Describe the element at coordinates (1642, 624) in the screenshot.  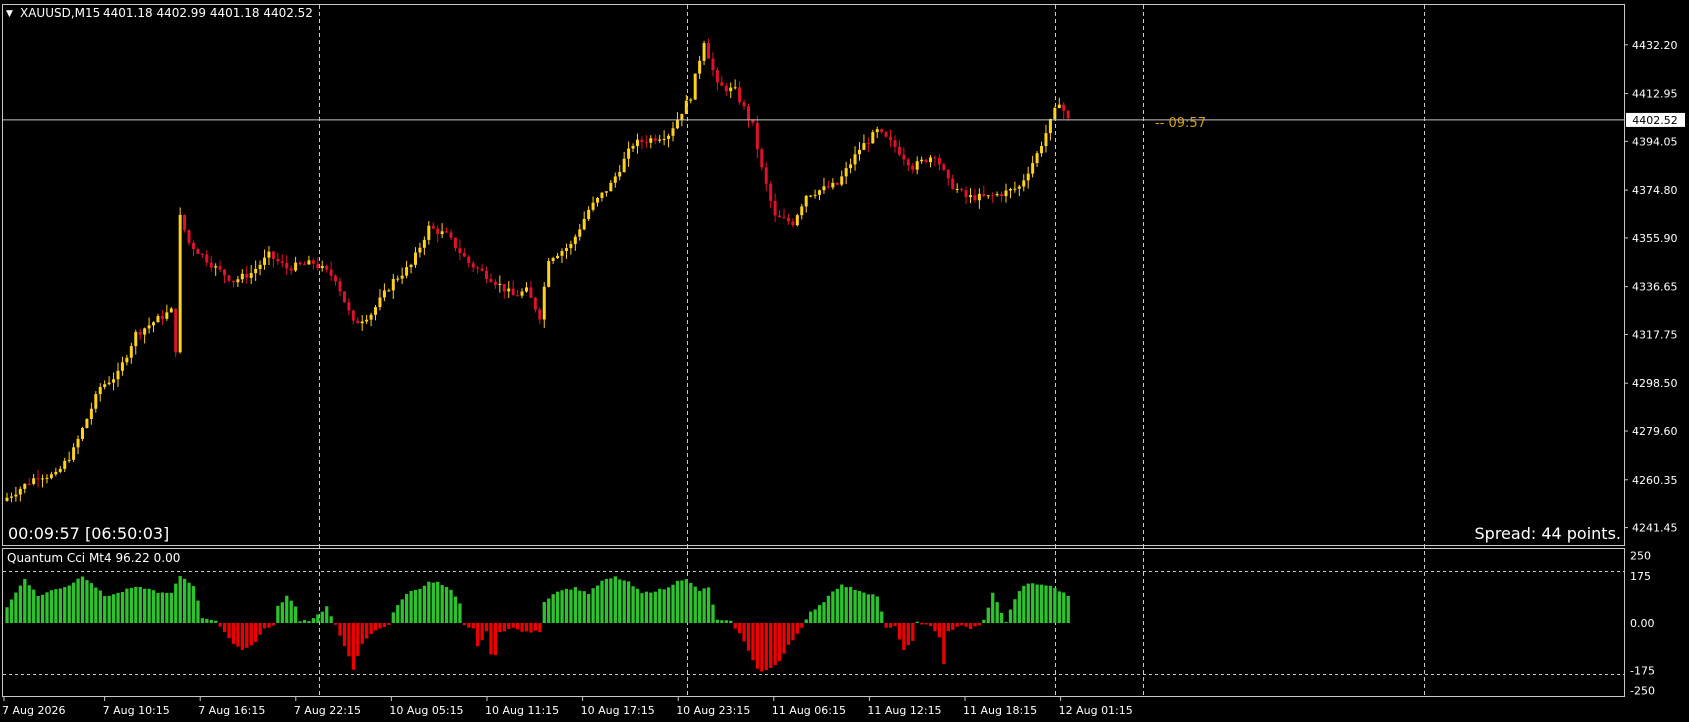
I see `indicator-axis: 250 175 0.00 -175 -250` at that location.